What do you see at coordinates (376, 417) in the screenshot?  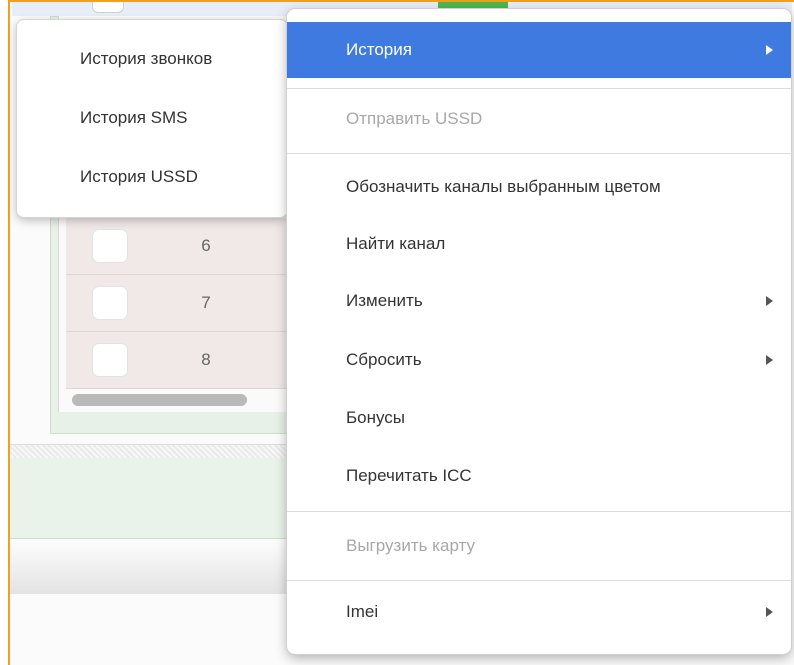 I see `menu-item-label: Бонусы` at bounding box center [376, 417].